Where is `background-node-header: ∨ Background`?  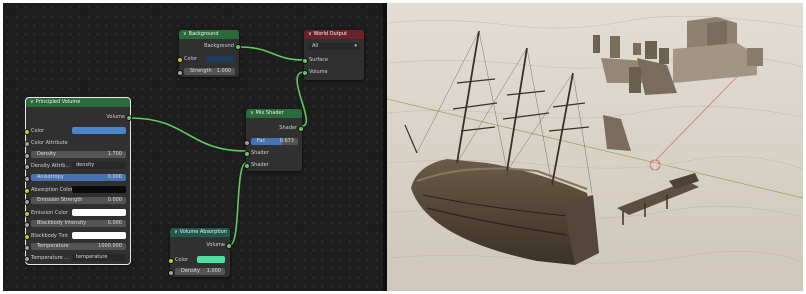
background-node-header: ∨ Background is located at coordinates (209, 34).